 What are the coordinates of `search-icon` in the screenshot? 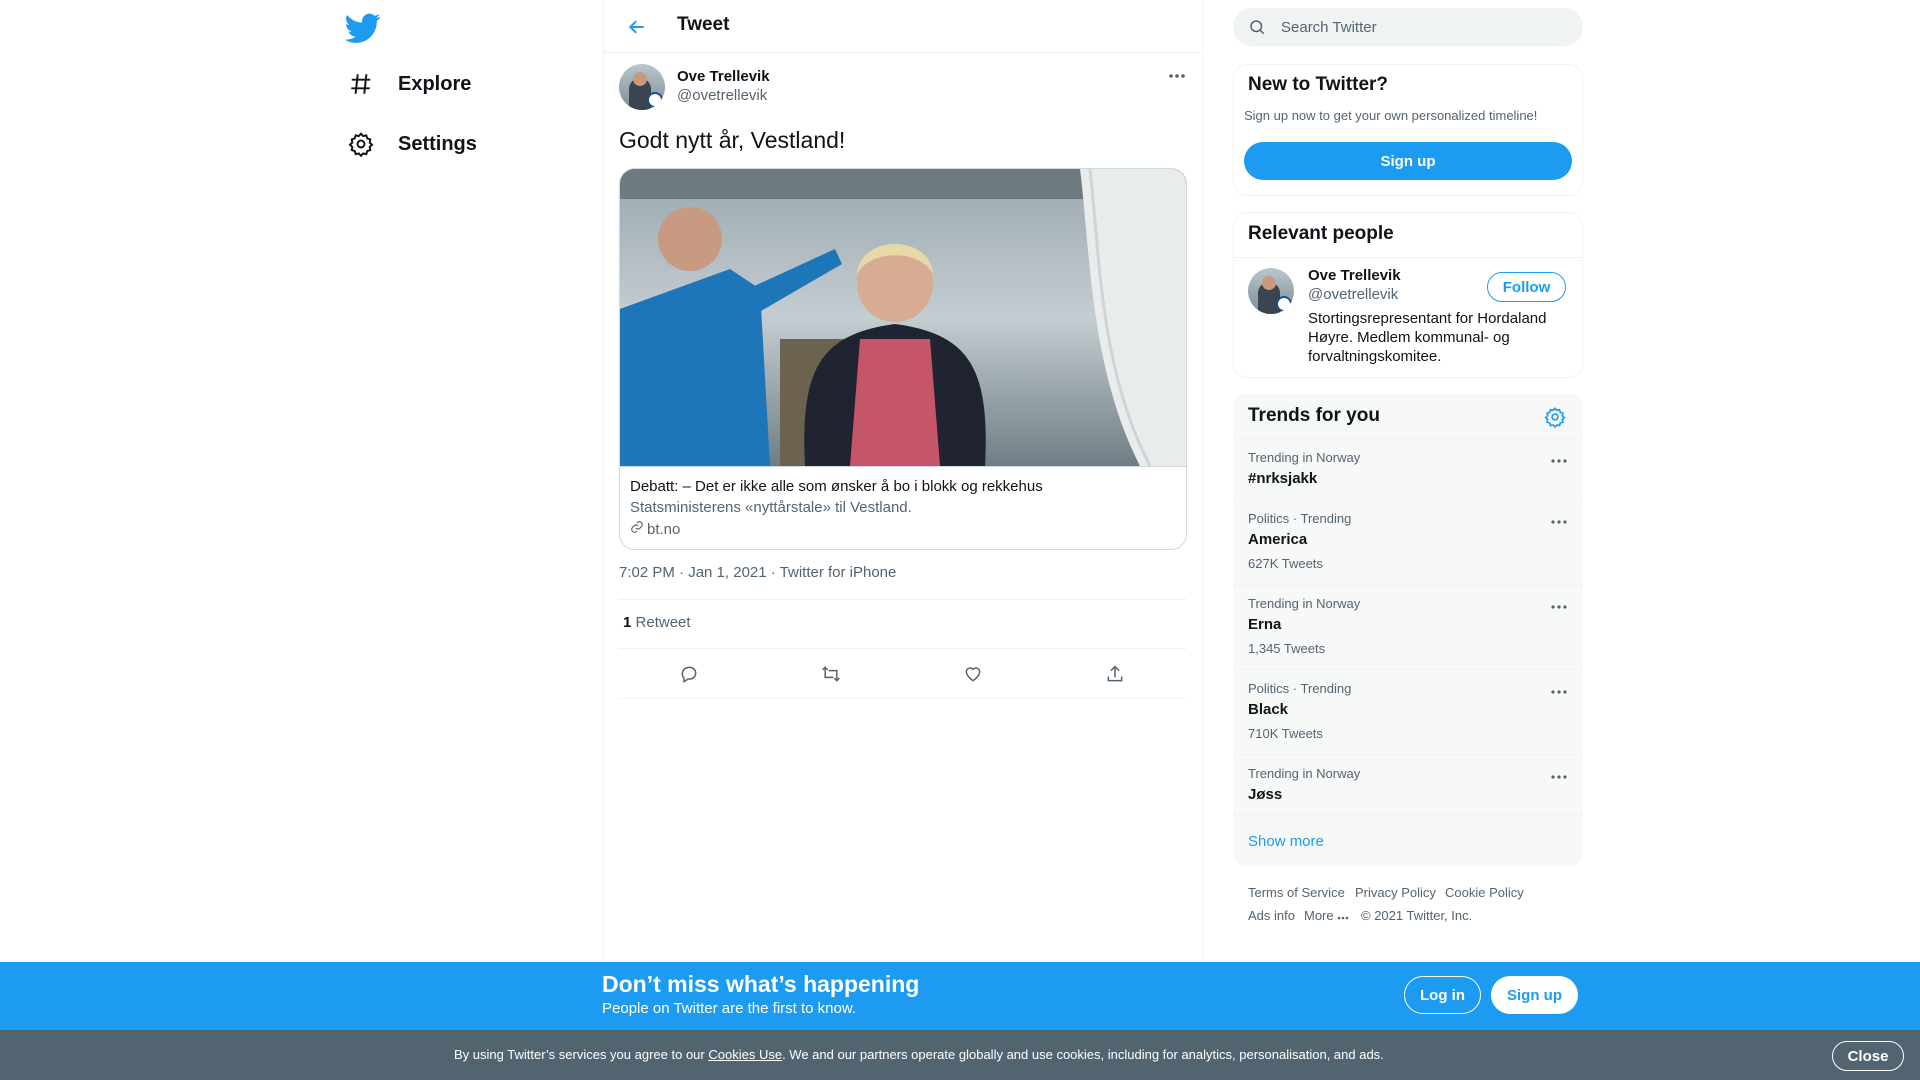 It's located at (1257, 27).